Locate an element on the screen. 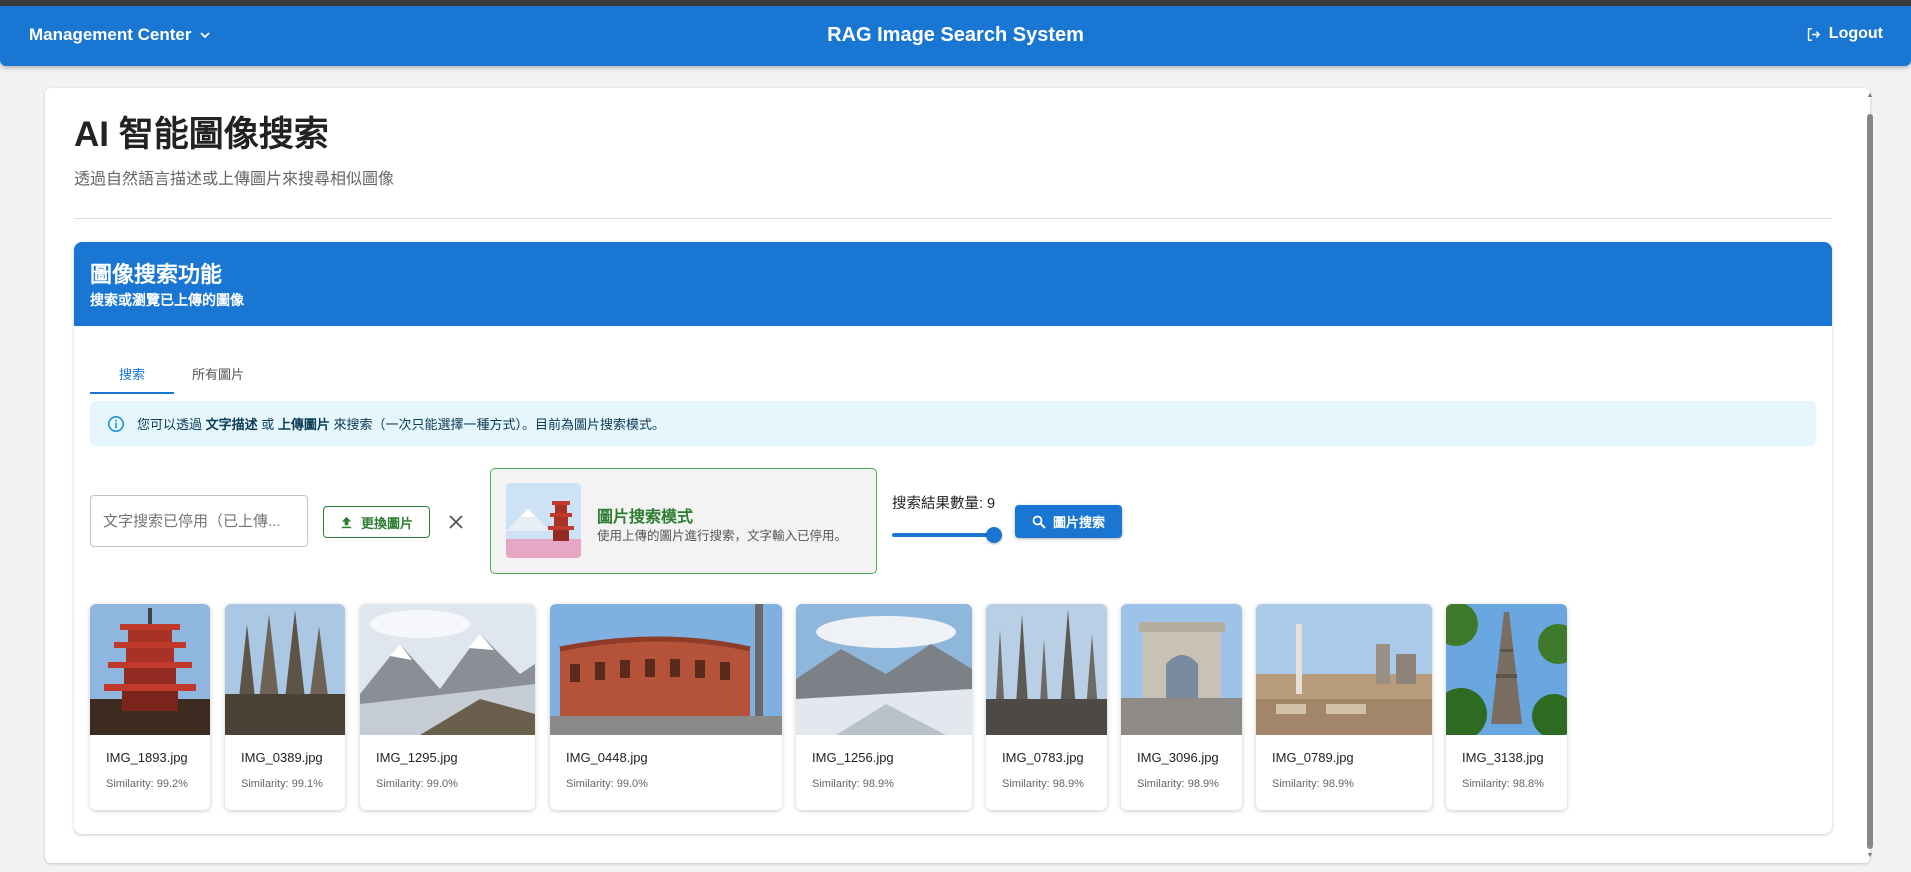 The width and height of the screenshot is (1911, 872). image-search-button: 圖片搜索 is located at coordinates (1068, 521).